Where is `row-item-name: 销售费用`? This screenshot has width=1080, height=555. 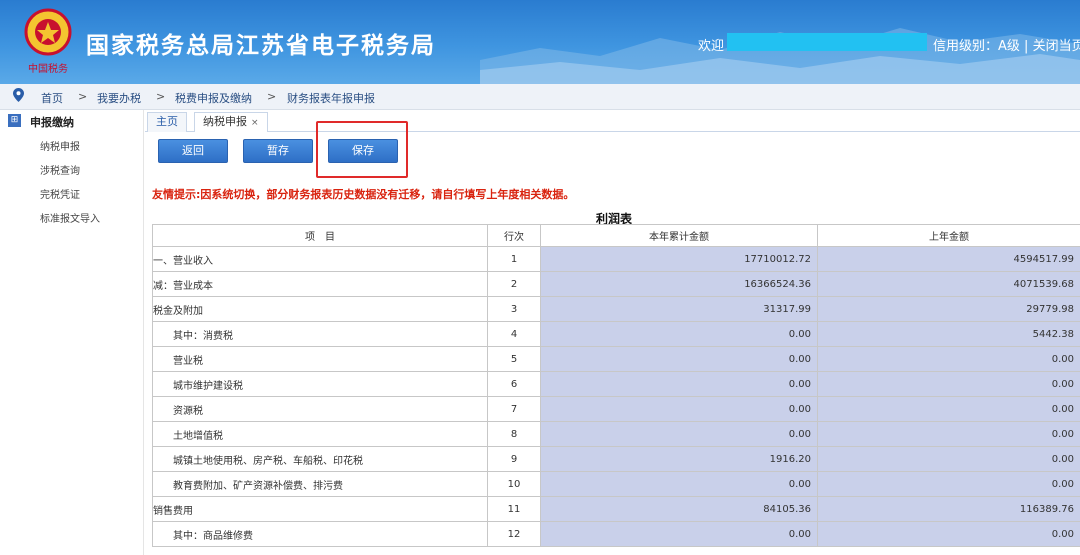
row-item-name: 销售费用 is located at coordinates (320, 509).